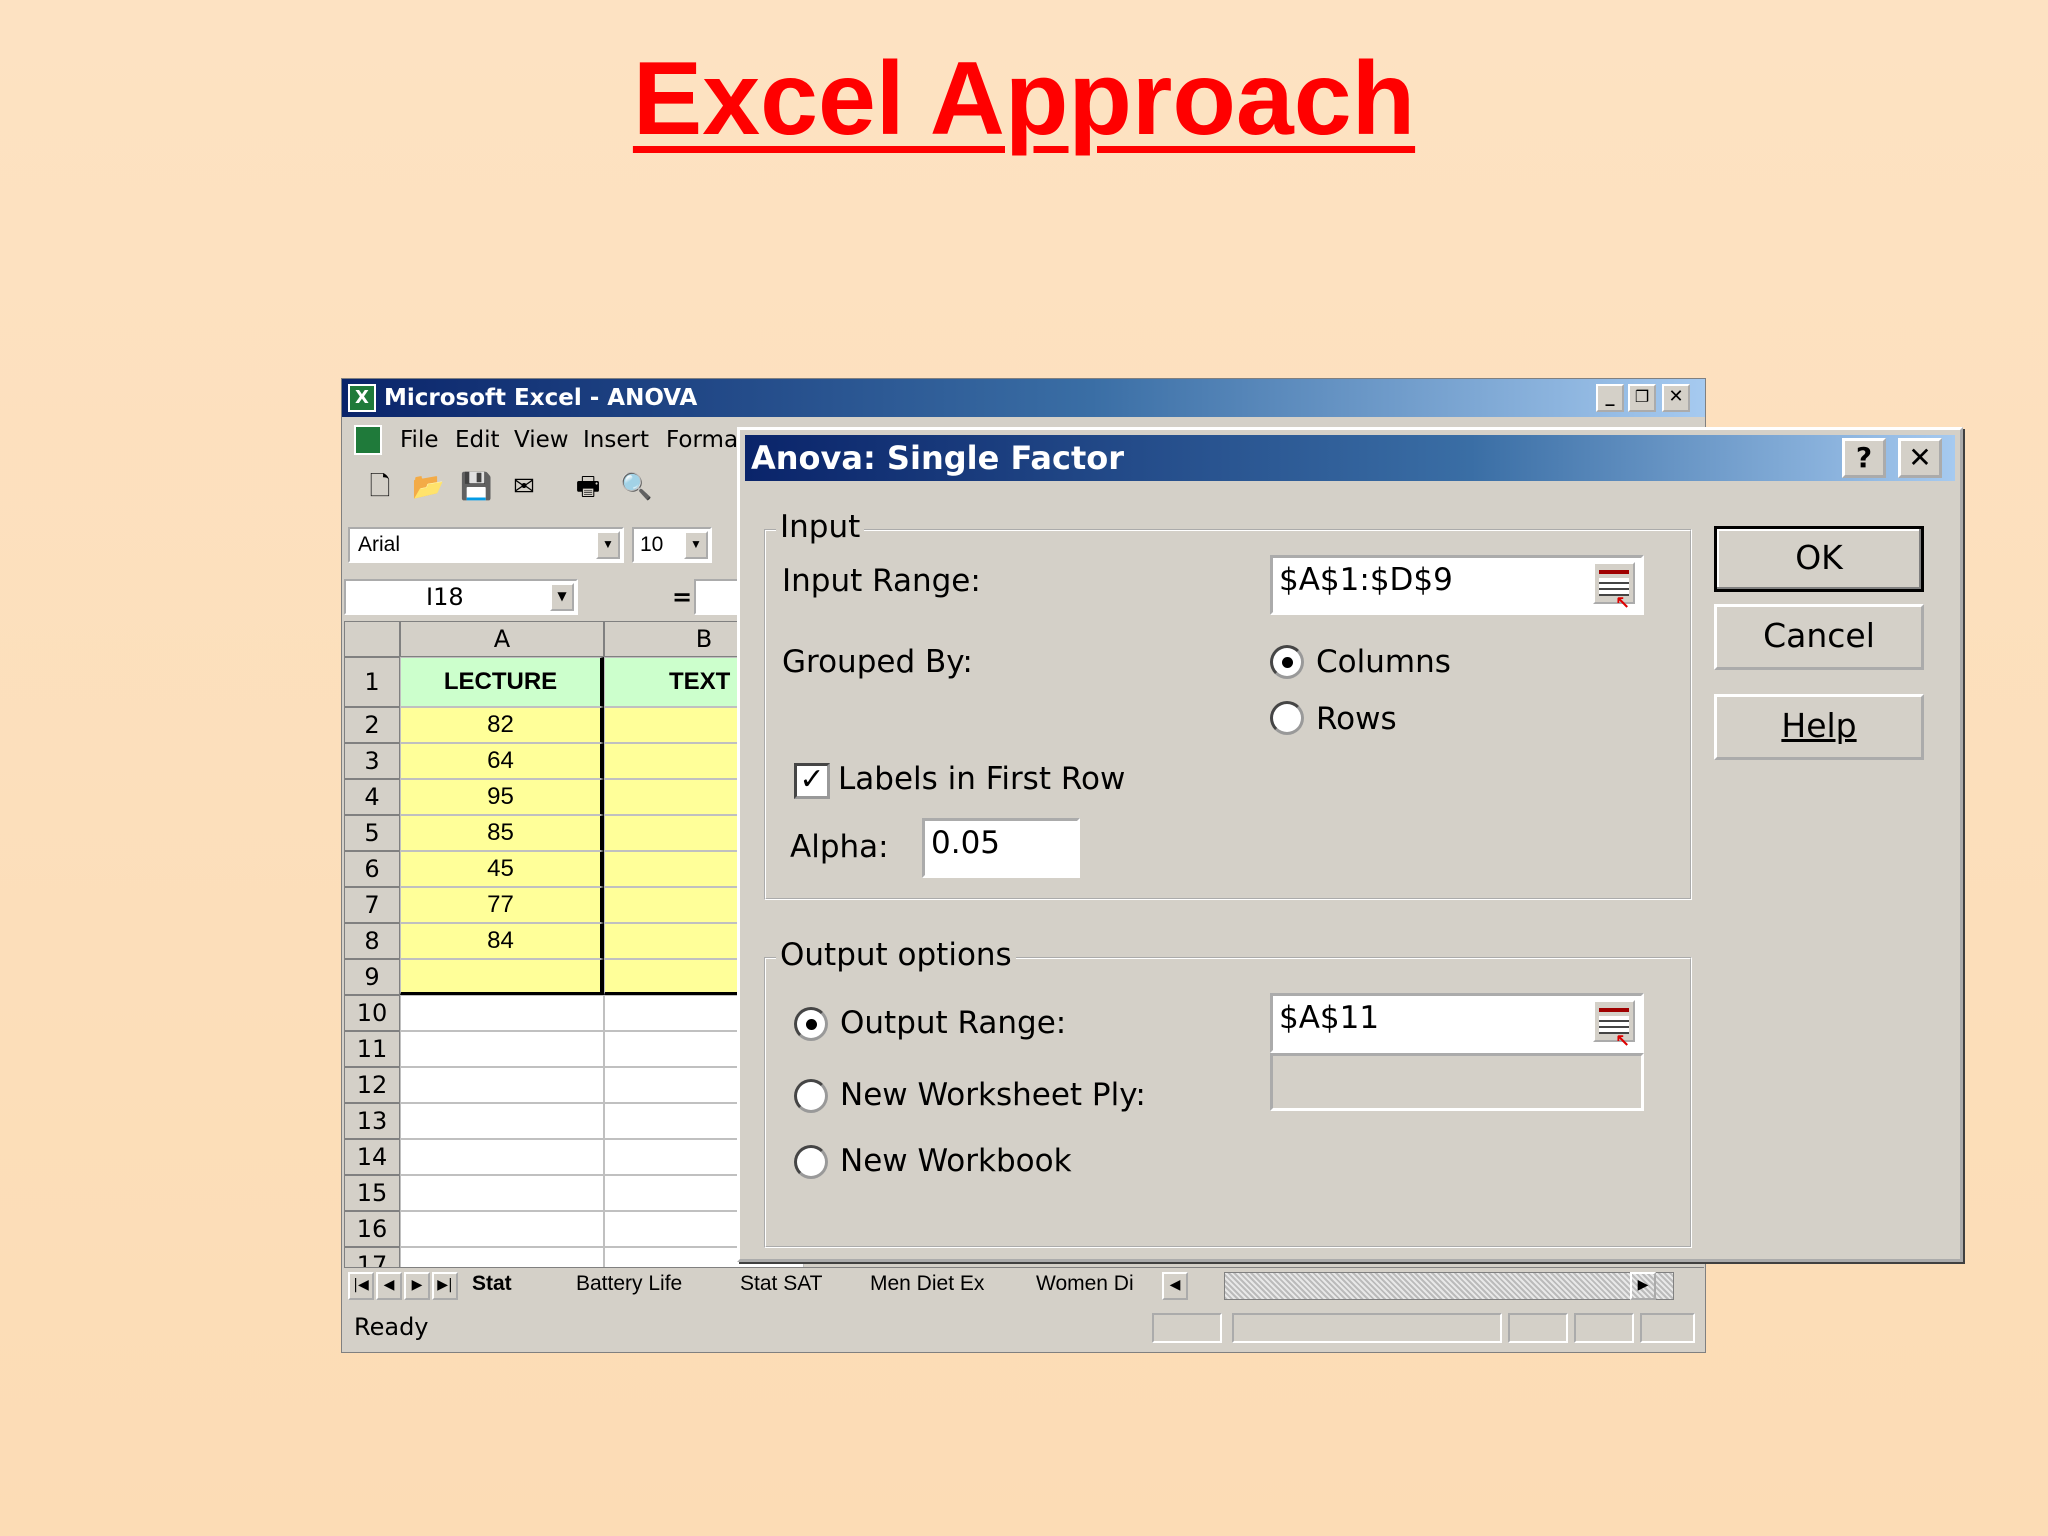 The height and width of the screenshot is (1536, 2048). What do you see at coordinates (541, 440) in the screenshot?
I see `menu-view: View` at bounding box center [541, 440].